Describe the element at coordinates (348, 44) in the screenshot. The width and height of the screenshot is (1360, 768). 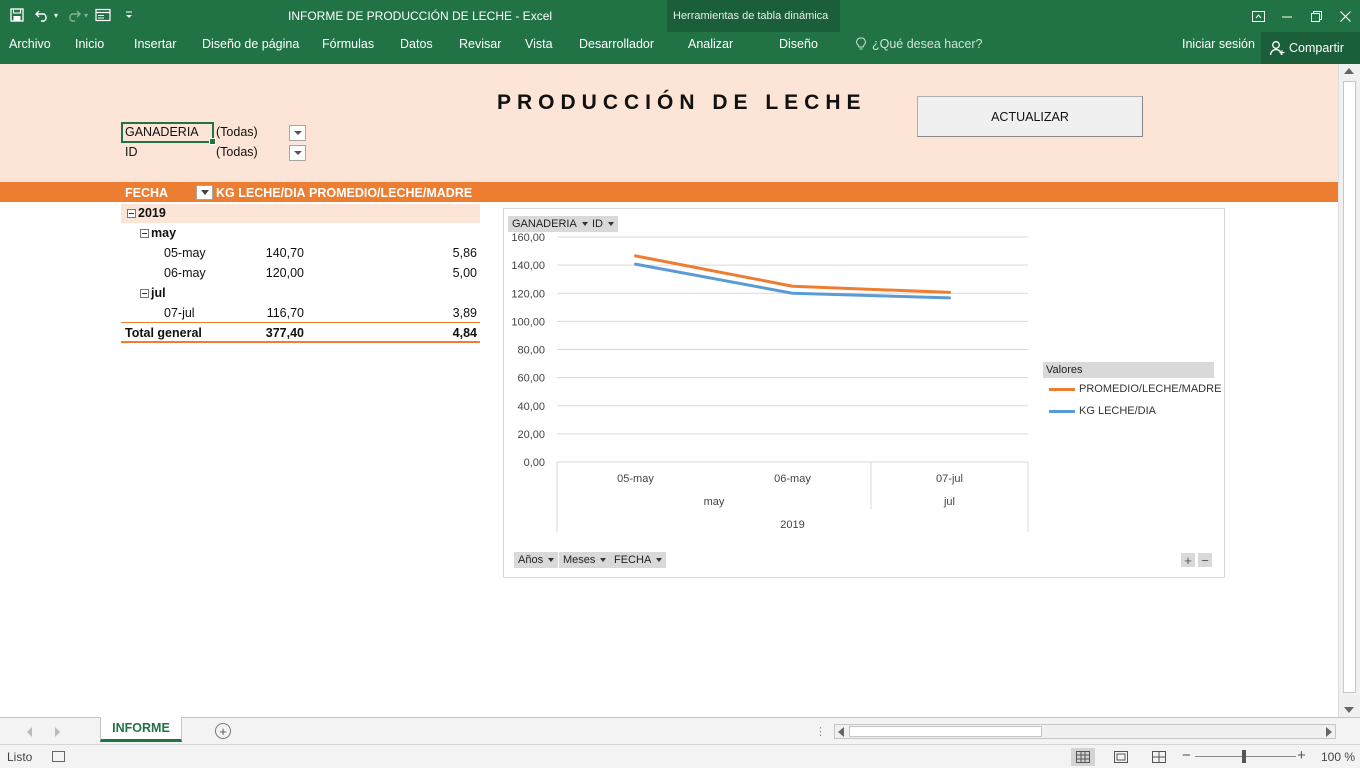
I see `tab-formulas: Fórmulas` at that location.